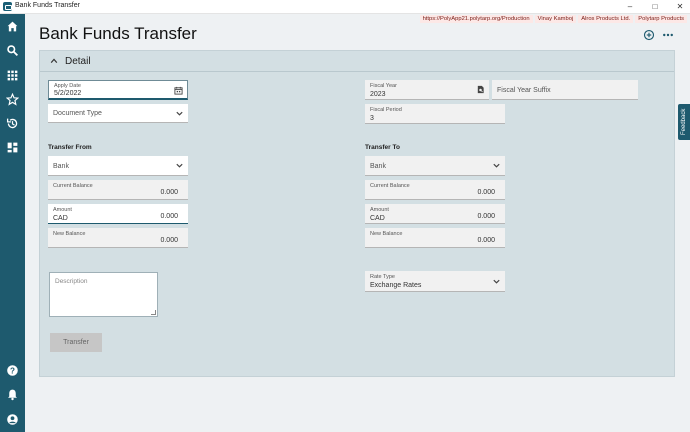 Image resolution: width=690 pixels, height=432 pixels. I want to click on transfer-from-amount-label: Amount, so click(62, 210).